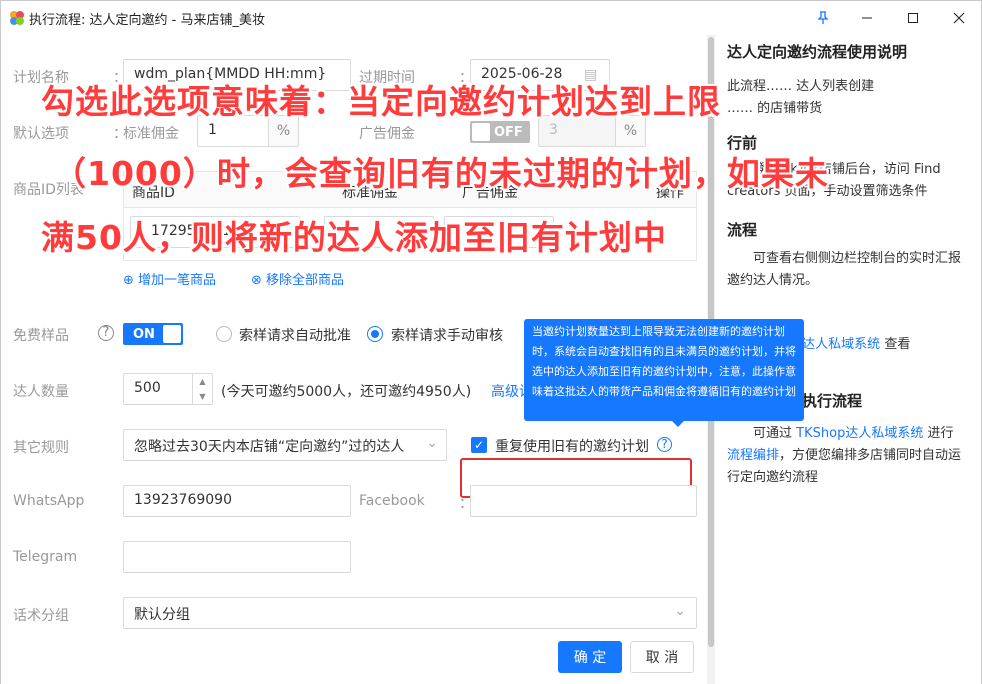  What do you see at coordinates (491, 18) in the screenshot?
I see `title-bar: 执行流程: 达人定向邀约 - 马来店铺_美妆` at bounding box center [491, 18].